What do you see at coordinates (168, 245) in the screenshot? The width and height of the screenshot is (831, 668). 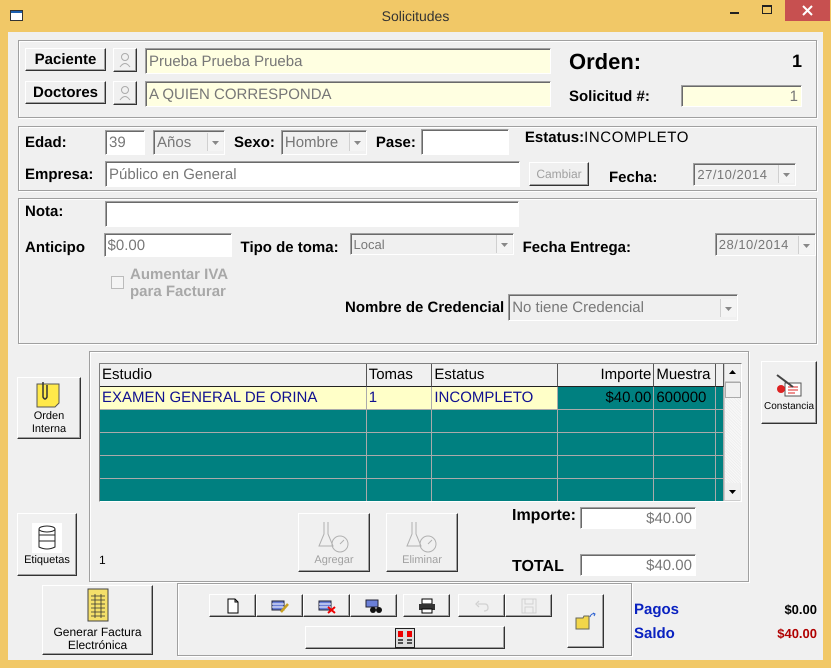 I see `advance-field: $0.00` at bounding box center [168, 245].